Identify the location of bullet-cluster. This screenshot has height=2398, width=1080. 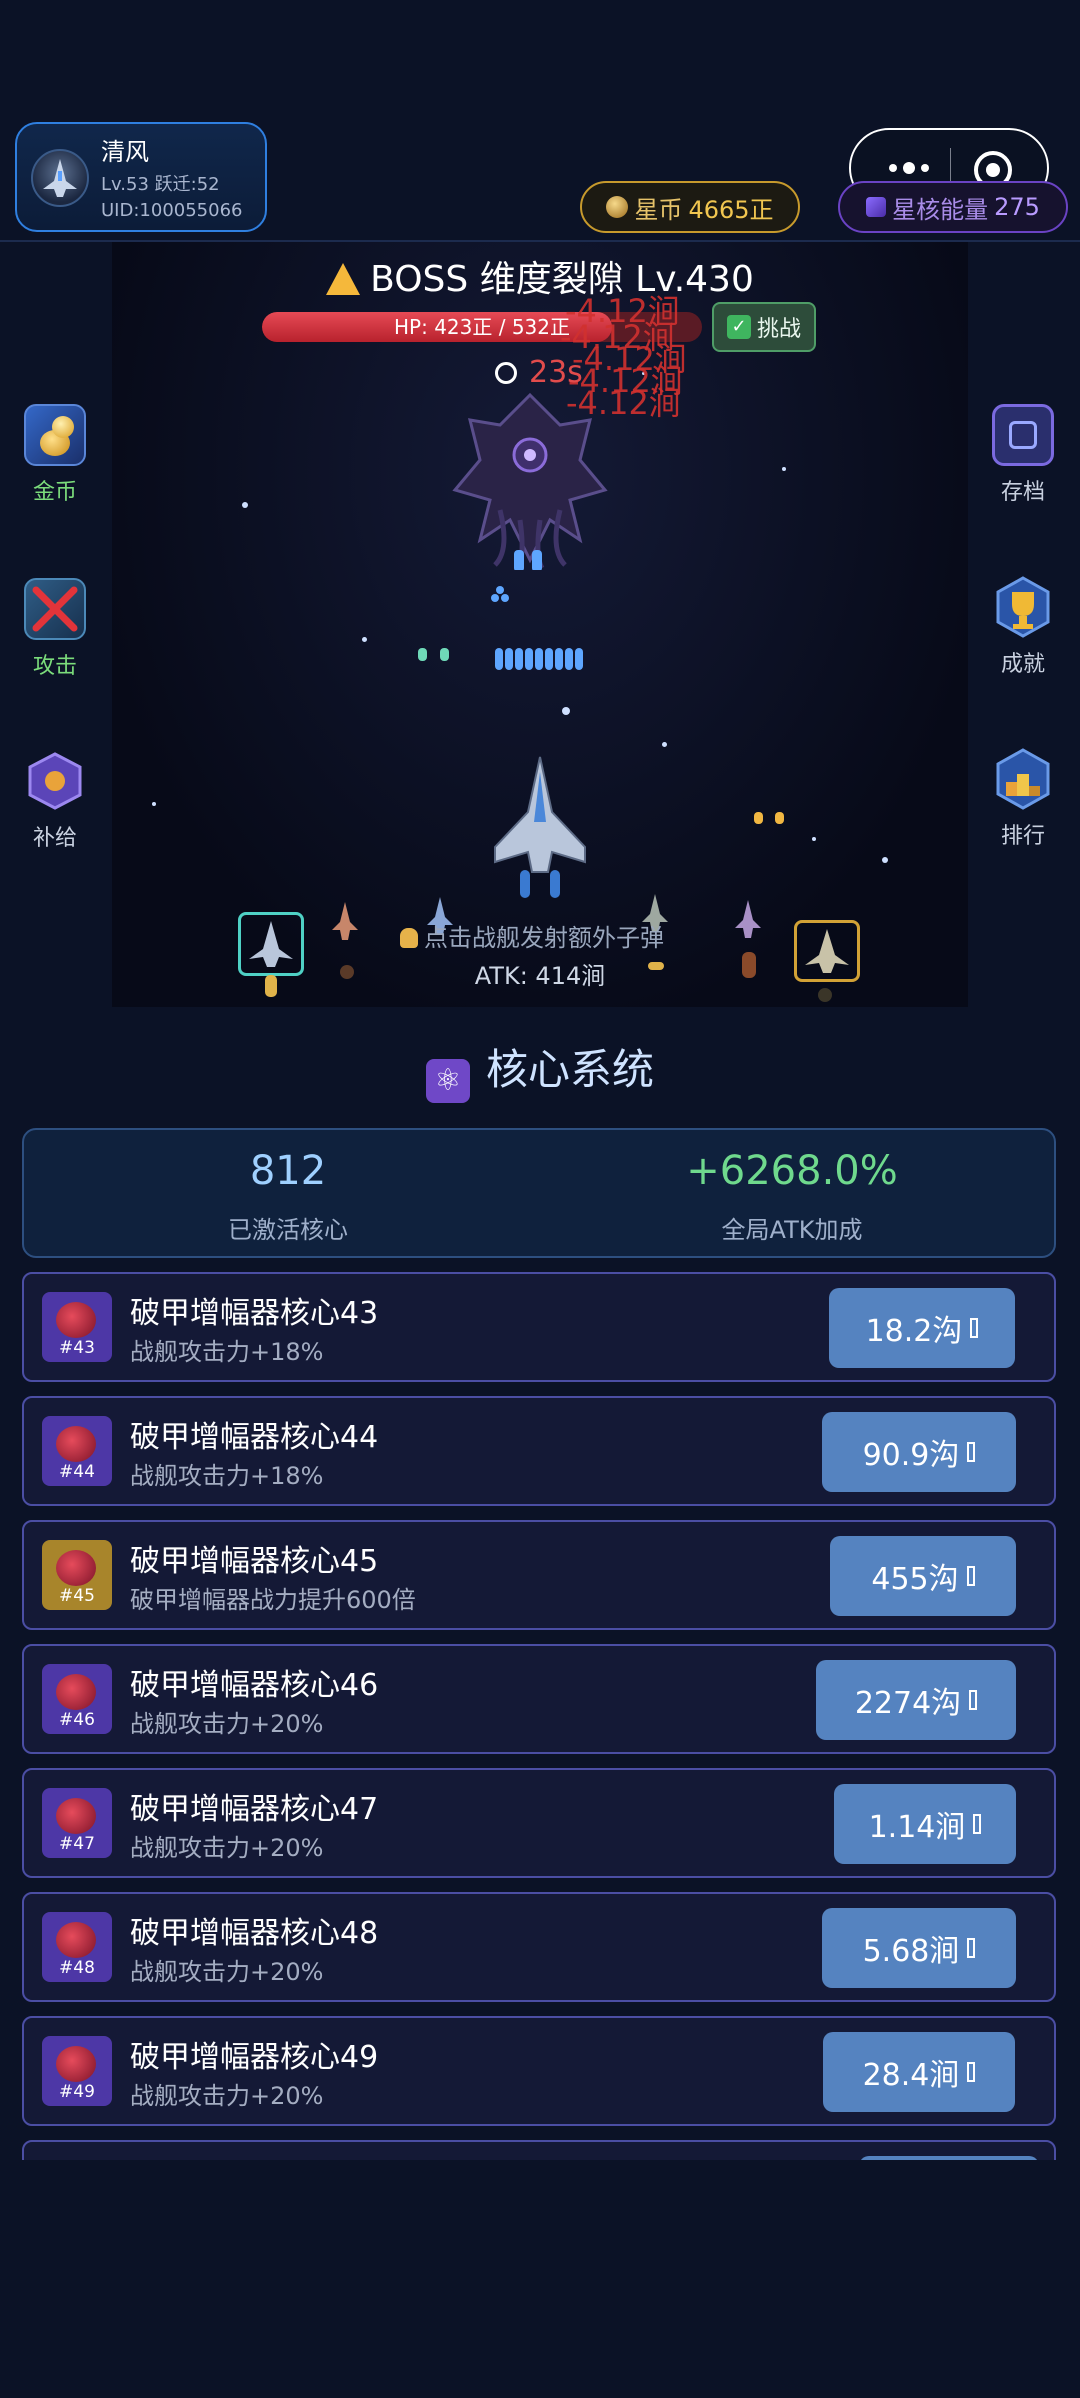
(500, 594).